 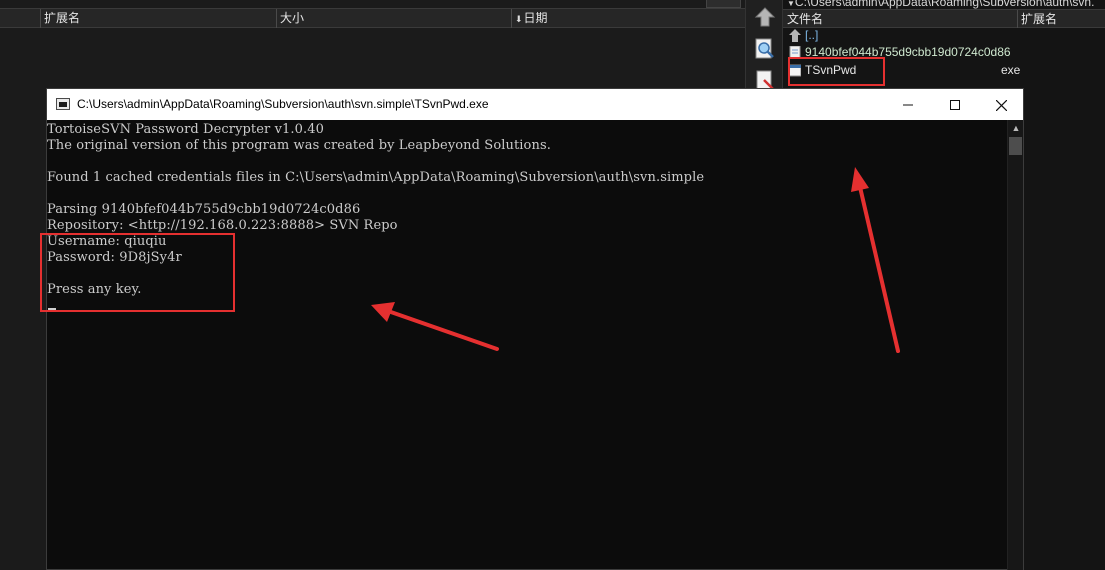 What do you see at coordinates (791, 4) in the screenshot?
I see `dropdown-arrow-icon: ▼` at bounding box center [791, 4].